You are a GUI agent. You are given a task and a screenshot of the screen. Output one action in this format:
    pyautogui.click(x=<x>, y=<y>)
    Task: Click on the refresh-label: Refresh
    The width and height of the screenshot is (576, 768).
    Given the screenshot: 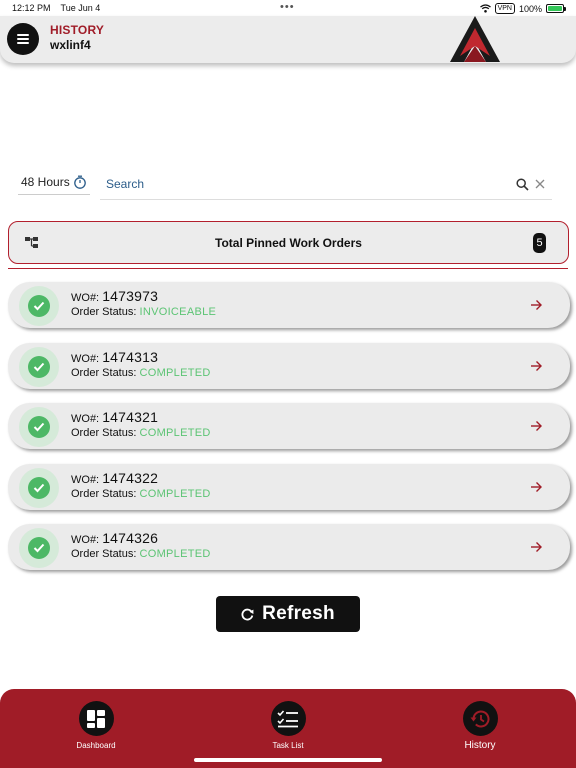 What is the action you would take?
    pyautogui.click(x=298, y=613)
    